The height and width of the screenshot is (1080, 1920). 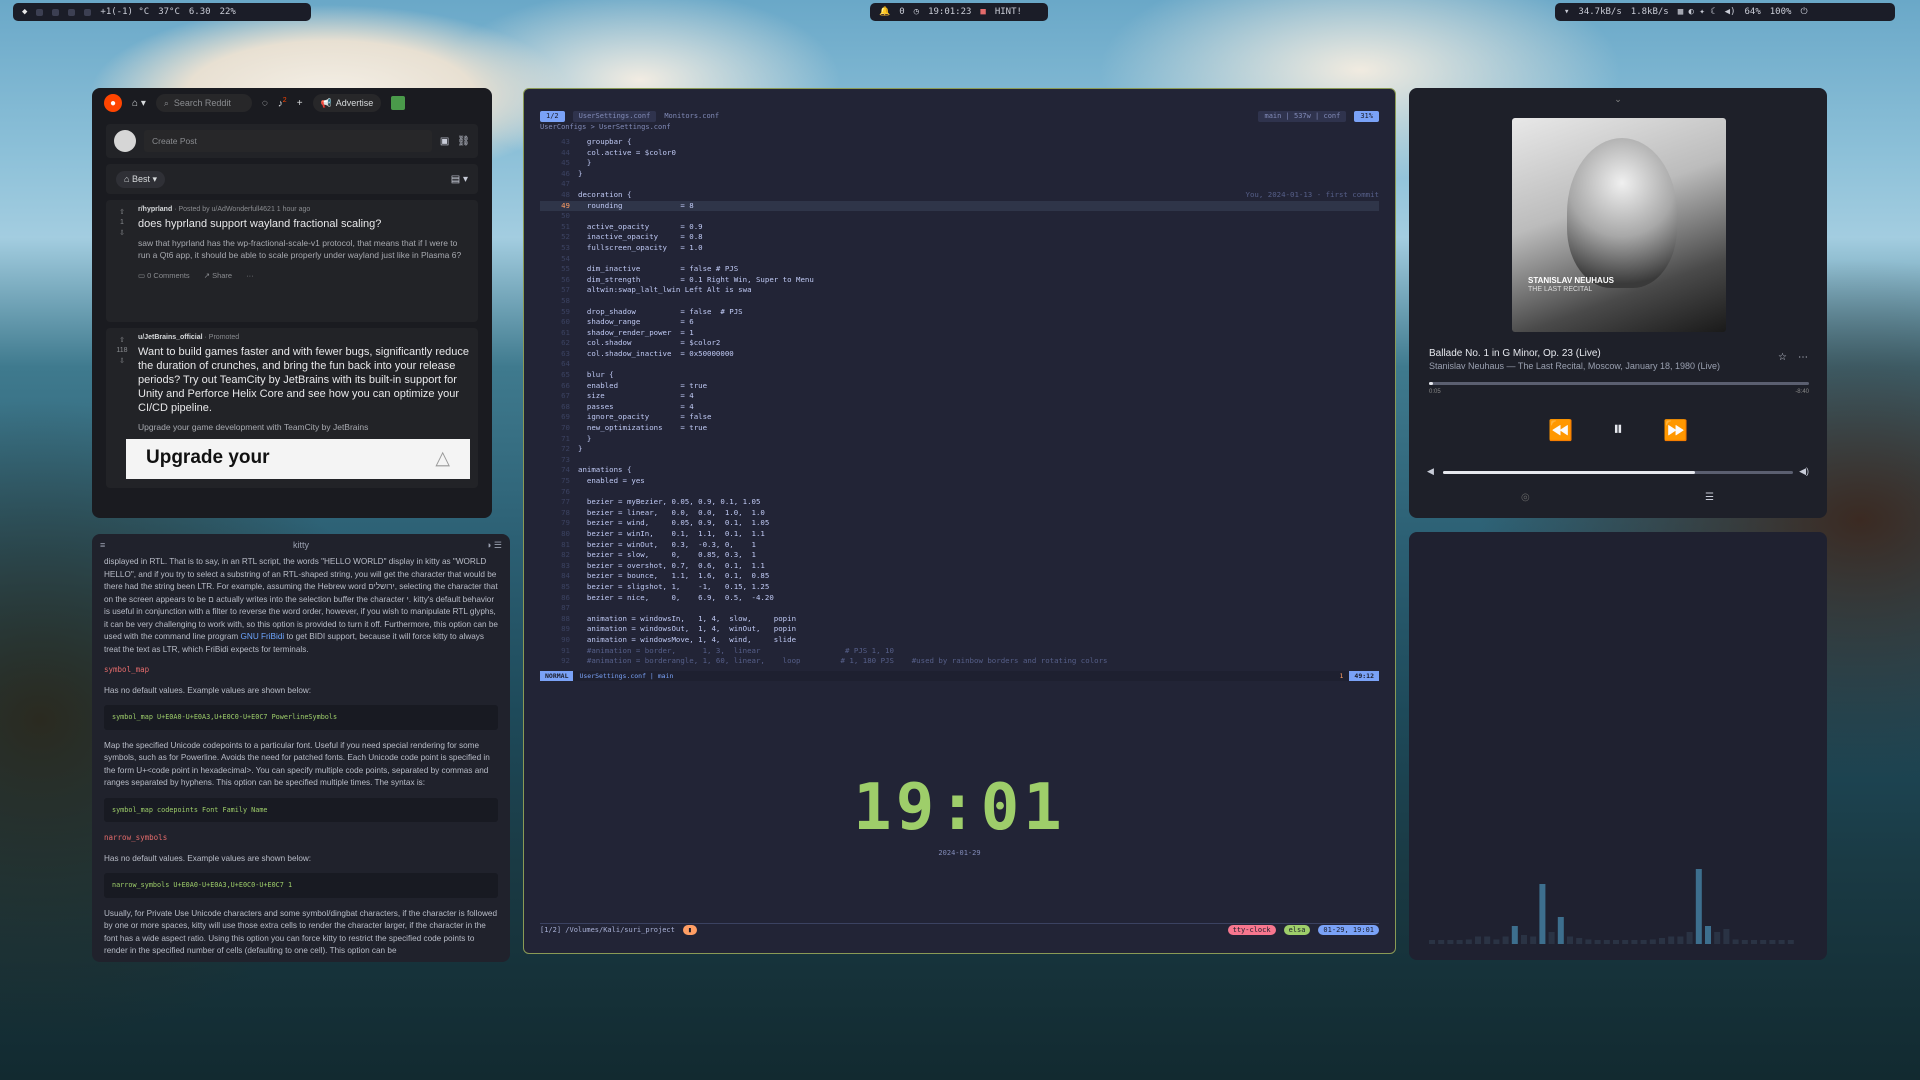 What do you see at coordinates (959, 545) in the screenshot?
I see `code-line: 81 bezier = winOut, 0.3, -0.3, 0, 1` at bounding box center [959, 545].